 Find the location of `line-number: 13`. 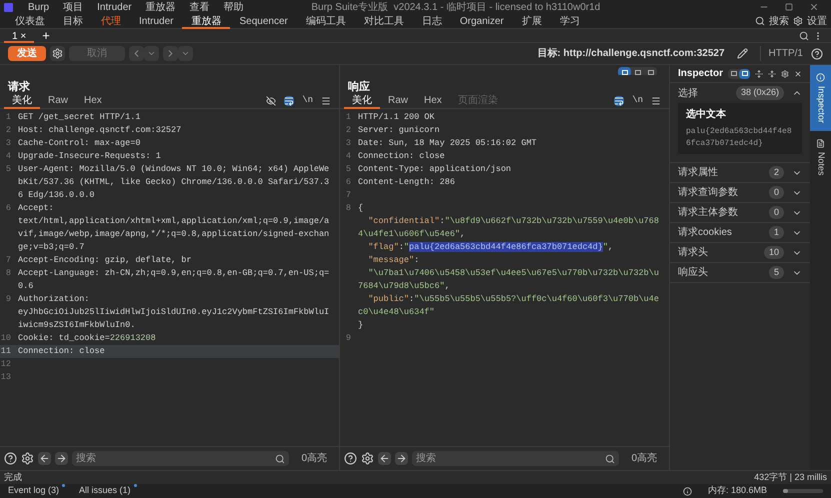

line-number: 13 is located at coordinates (6, 377).